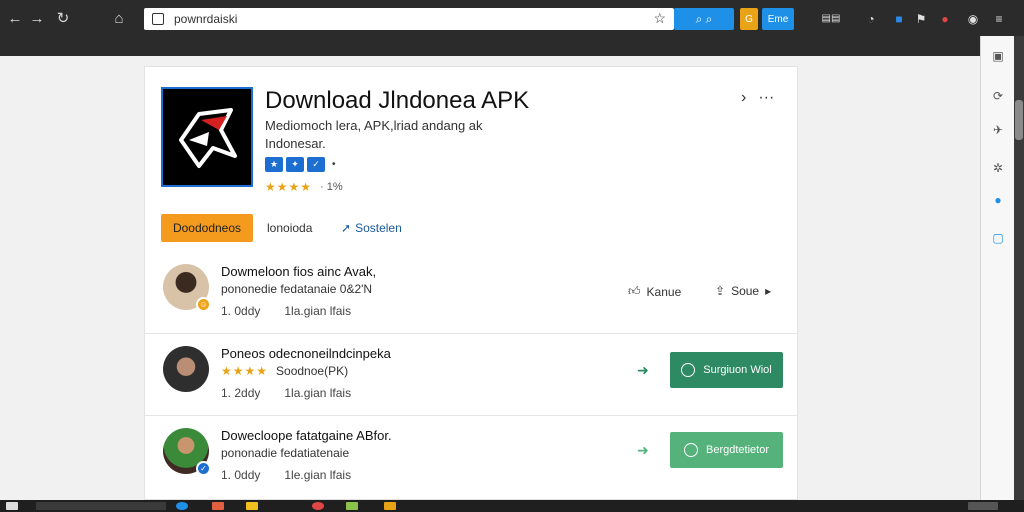  What do you see at coordinates (203, 468) in the screenshot?
I see `verified-check-icon: ✓` at bounding box center [203, 468].